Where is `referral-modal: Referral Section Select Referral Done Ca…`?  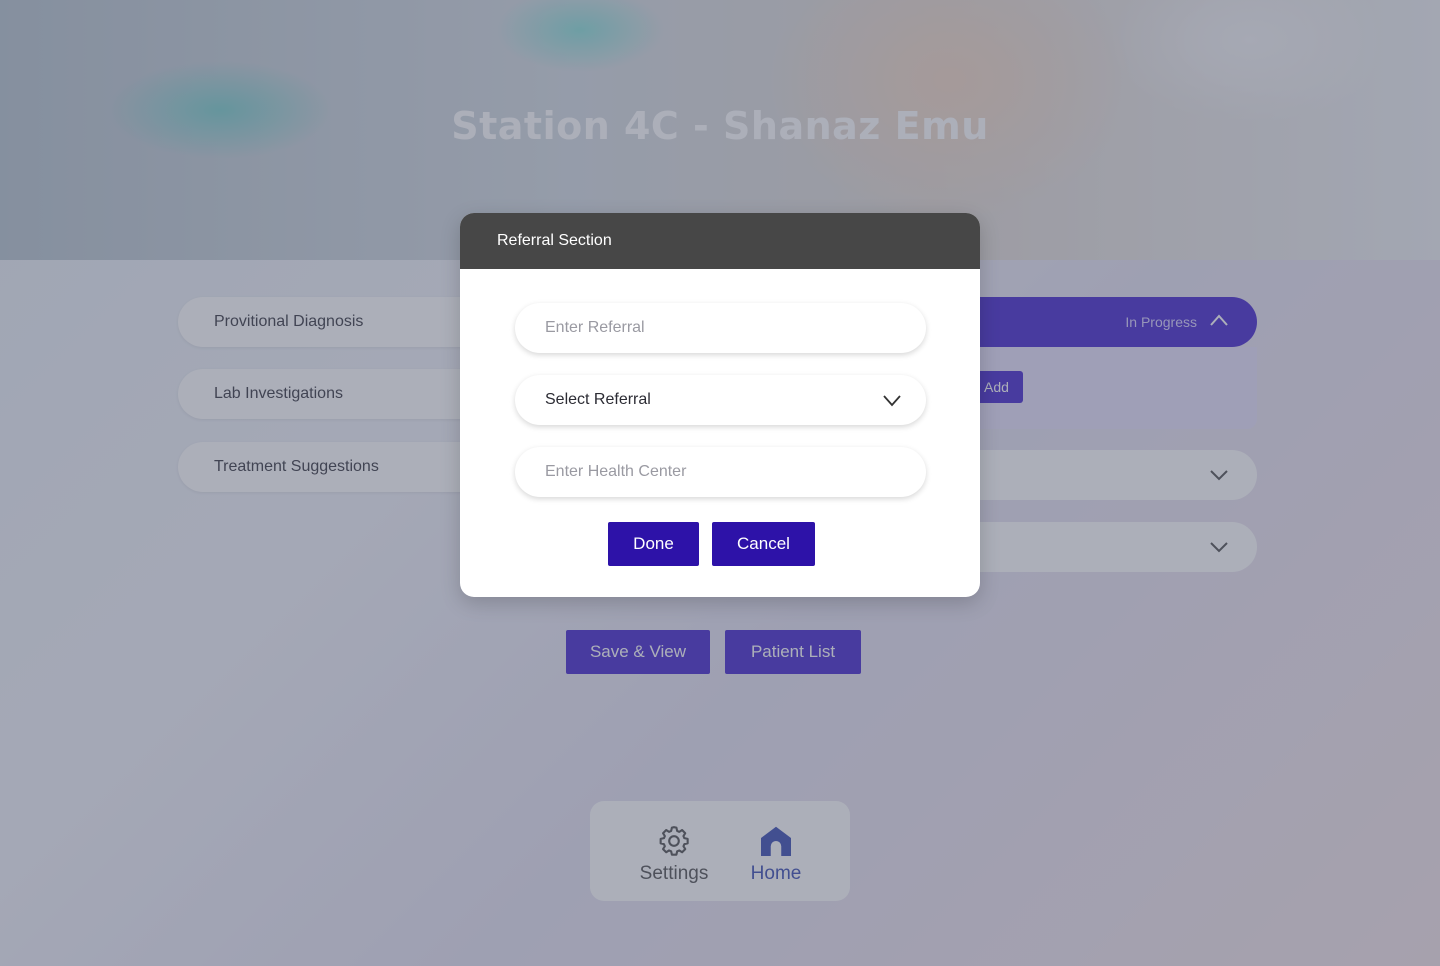 referral-modal: Referral Section Select Referral Done Ca… is located at coordinates (720, 405).